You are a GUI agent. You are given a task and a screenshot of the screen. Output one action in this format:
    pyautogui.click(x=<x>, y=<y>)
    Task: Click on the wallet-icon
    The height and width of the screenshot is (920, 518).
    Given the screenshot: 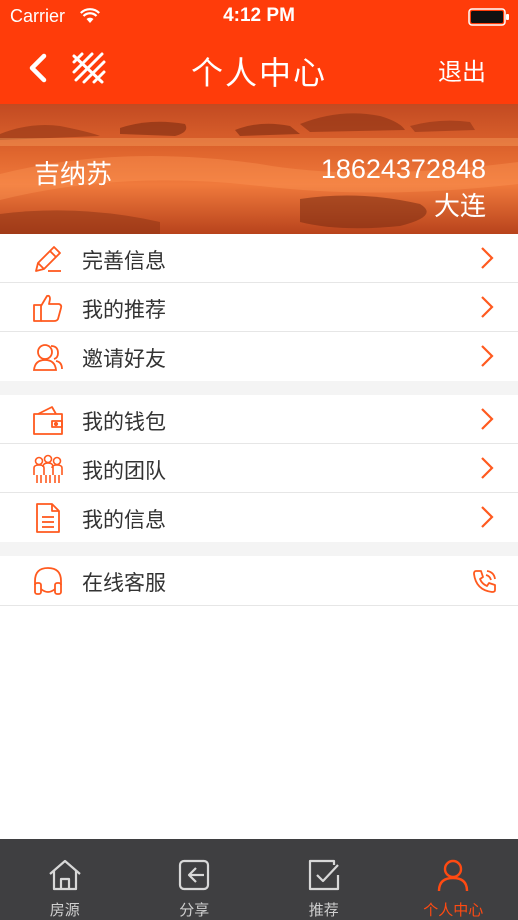 What is the action you would take?
    pyautogui.click(x=48, y=420)
    